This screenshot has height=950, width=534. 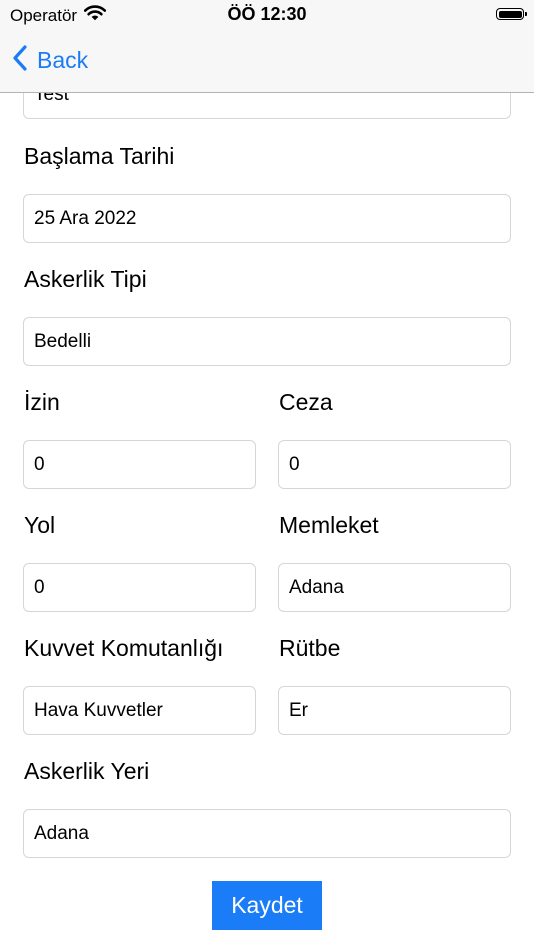 What do you see at coordinates (267, 905) in the screenshot?
I see `save-button: Kaydet` at bounding box center [267, 905].